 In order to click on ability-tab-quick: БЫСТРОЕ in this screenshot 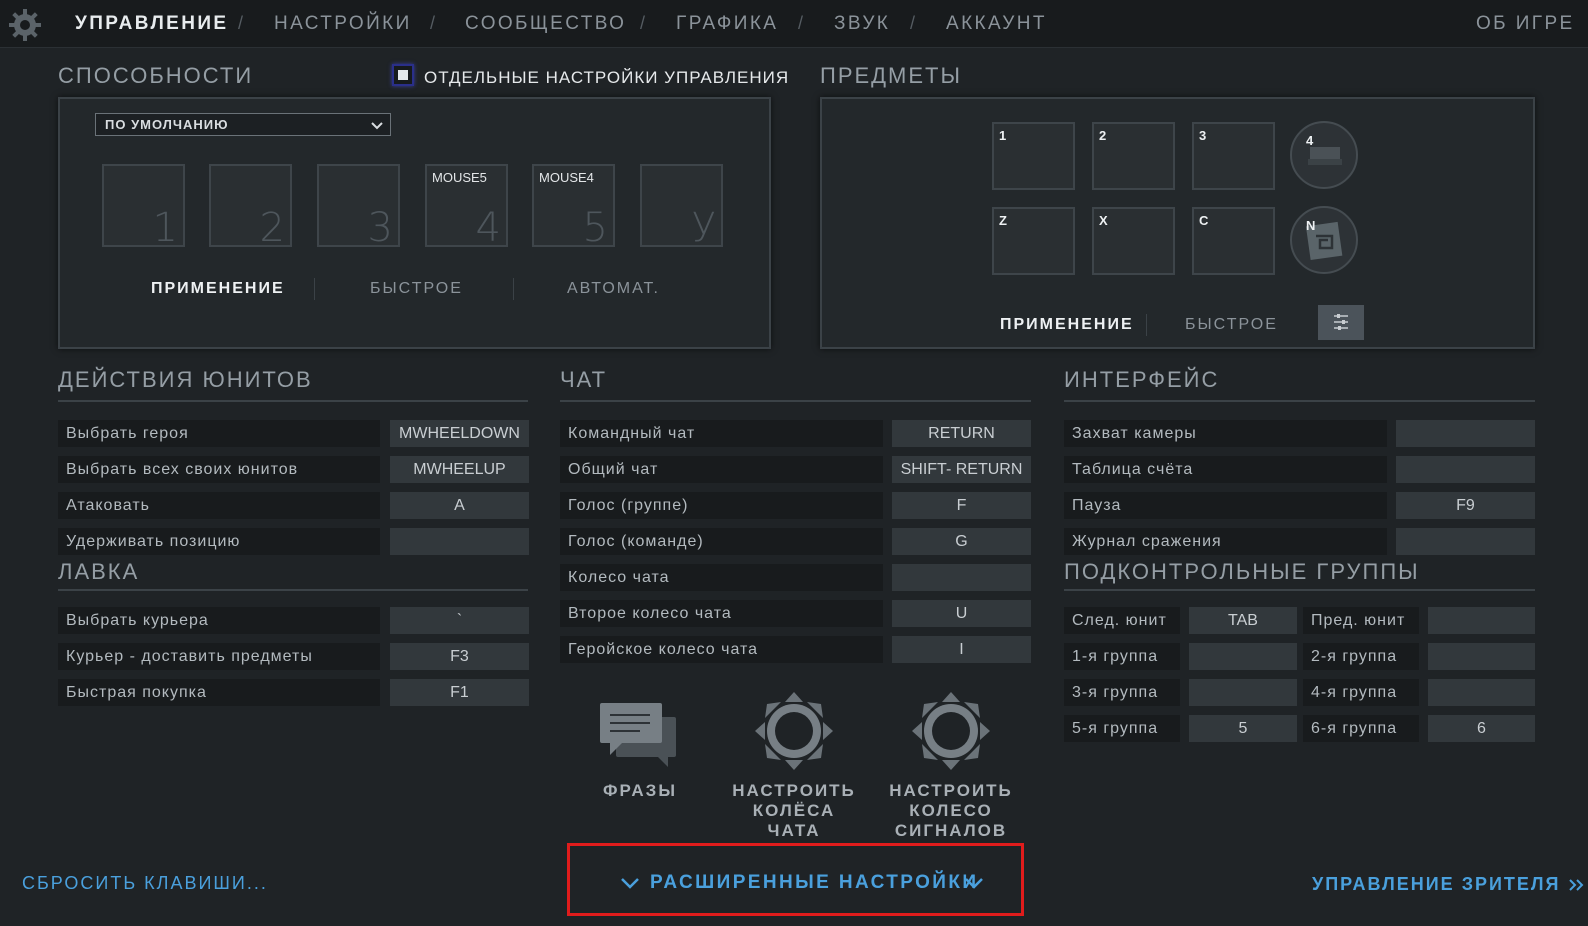, I will do `click(416, 289)`.